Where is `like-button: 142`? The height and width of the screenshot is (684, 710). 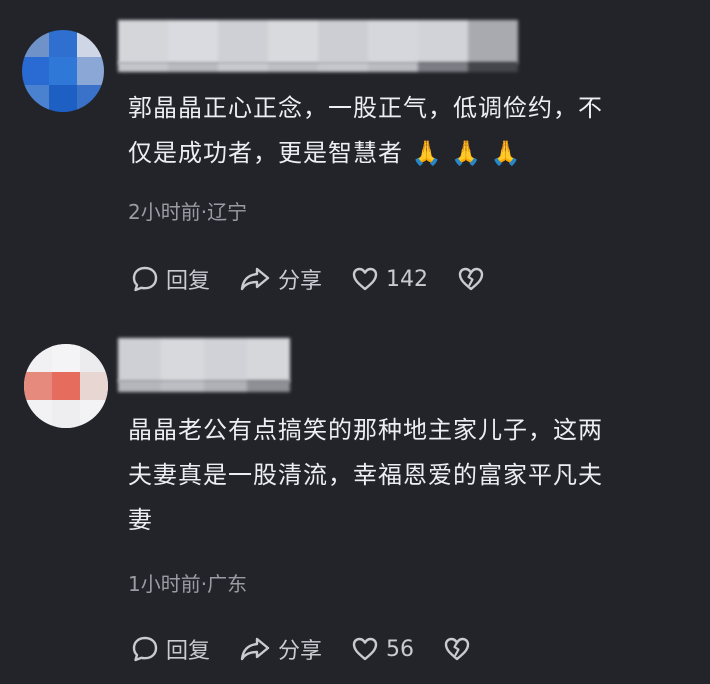 like-button: 142 is located at coordinates (389, 279).